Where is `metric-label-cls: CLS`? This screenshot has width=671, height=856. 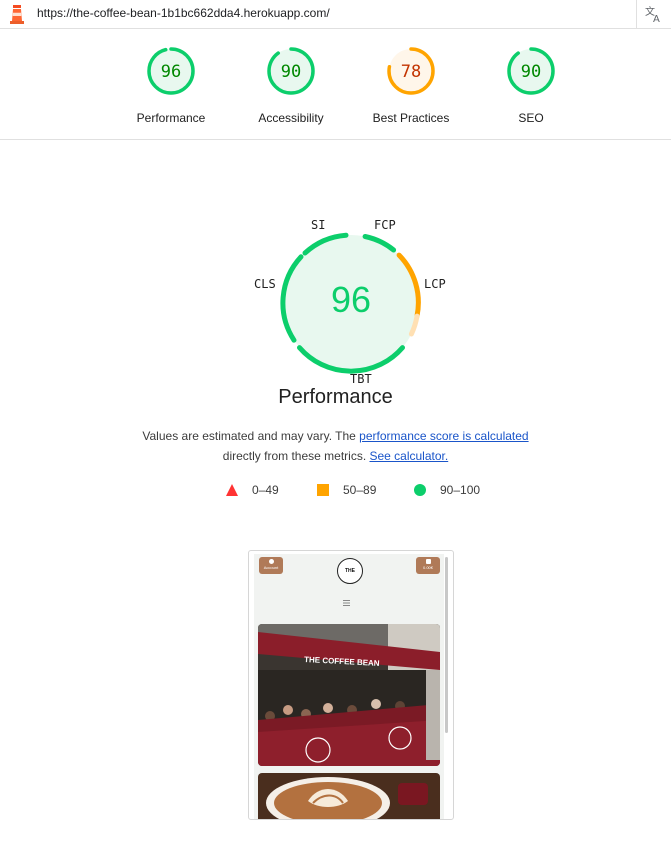 metric-label-cls: CLS is located at coordinates (265, 284).